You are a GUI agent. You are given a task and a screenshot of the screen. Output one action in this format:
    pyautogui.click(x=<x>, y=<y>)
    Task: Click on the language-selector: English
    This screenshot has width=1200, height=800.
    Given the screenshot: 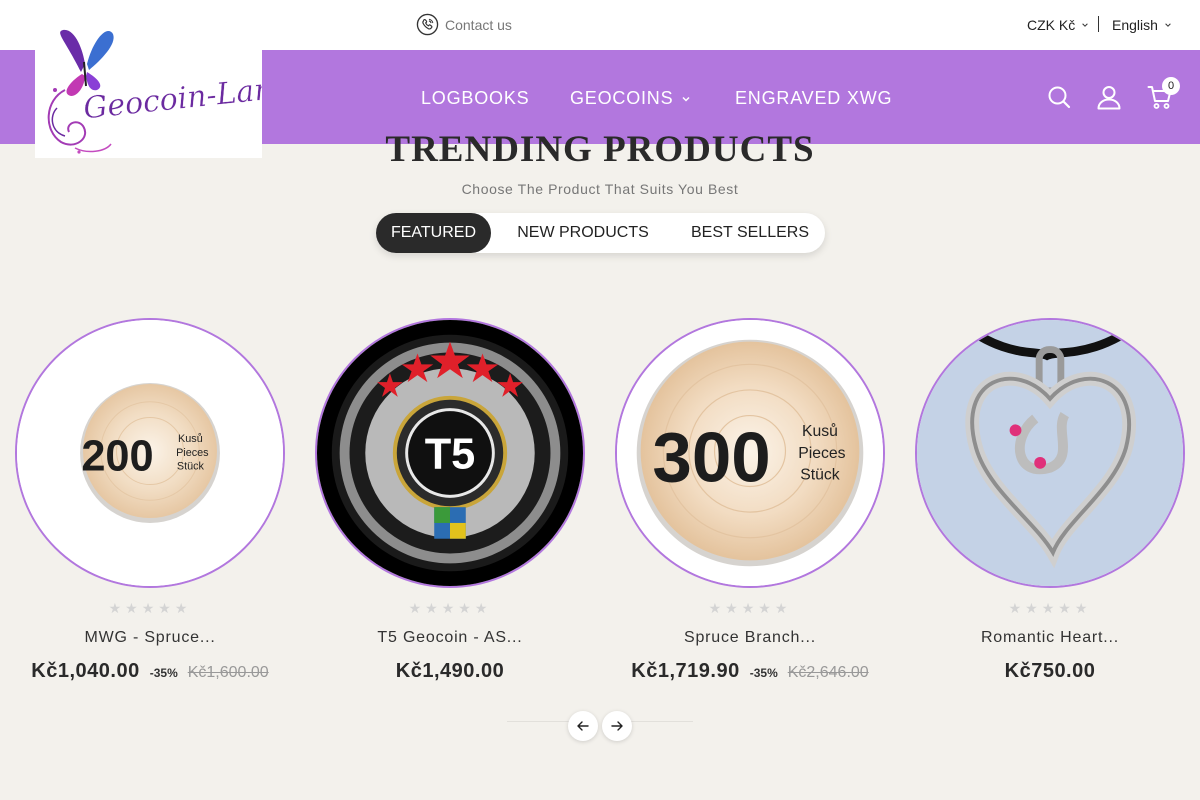 What is the action you would take?
    pyautogui.click(x=1142, y=25)
    